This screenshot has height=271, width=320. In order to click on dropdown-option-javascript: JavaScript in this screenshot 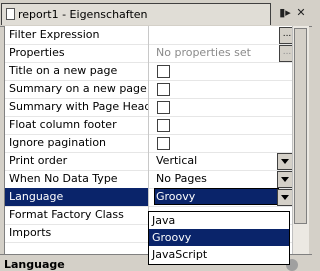, I will do `click(219, 254)`.